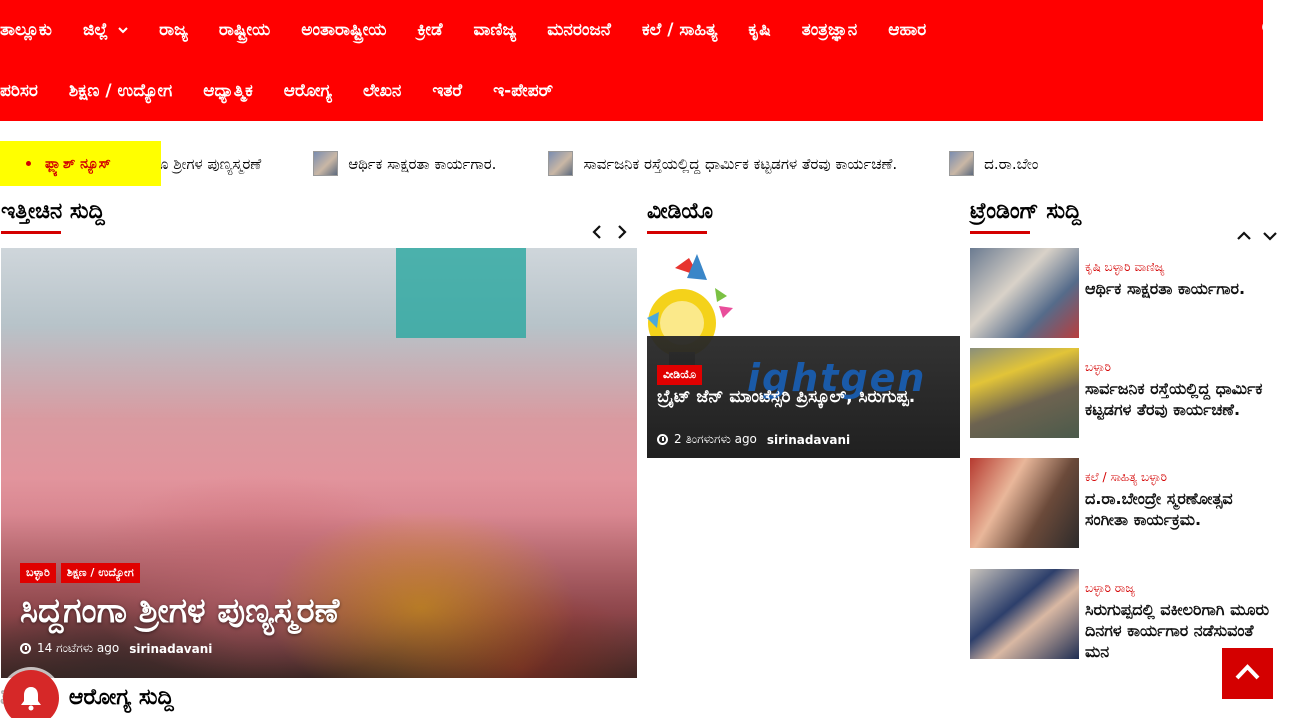 Image resolution: width=1291 pixels, height=718 pixels. Describe the element at coordinates (1011, 163) in the screenshot. I see `ticker-item-text: ದ.ರಾ.ಬೇಂ` at that location.